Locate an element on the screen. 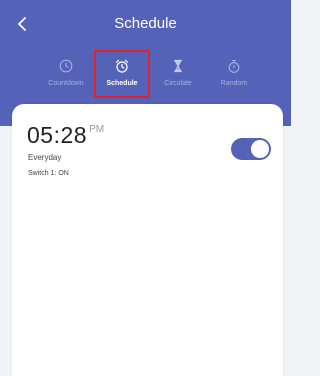  action-label: Switch 1: ON is located at coordinates (48, 173).